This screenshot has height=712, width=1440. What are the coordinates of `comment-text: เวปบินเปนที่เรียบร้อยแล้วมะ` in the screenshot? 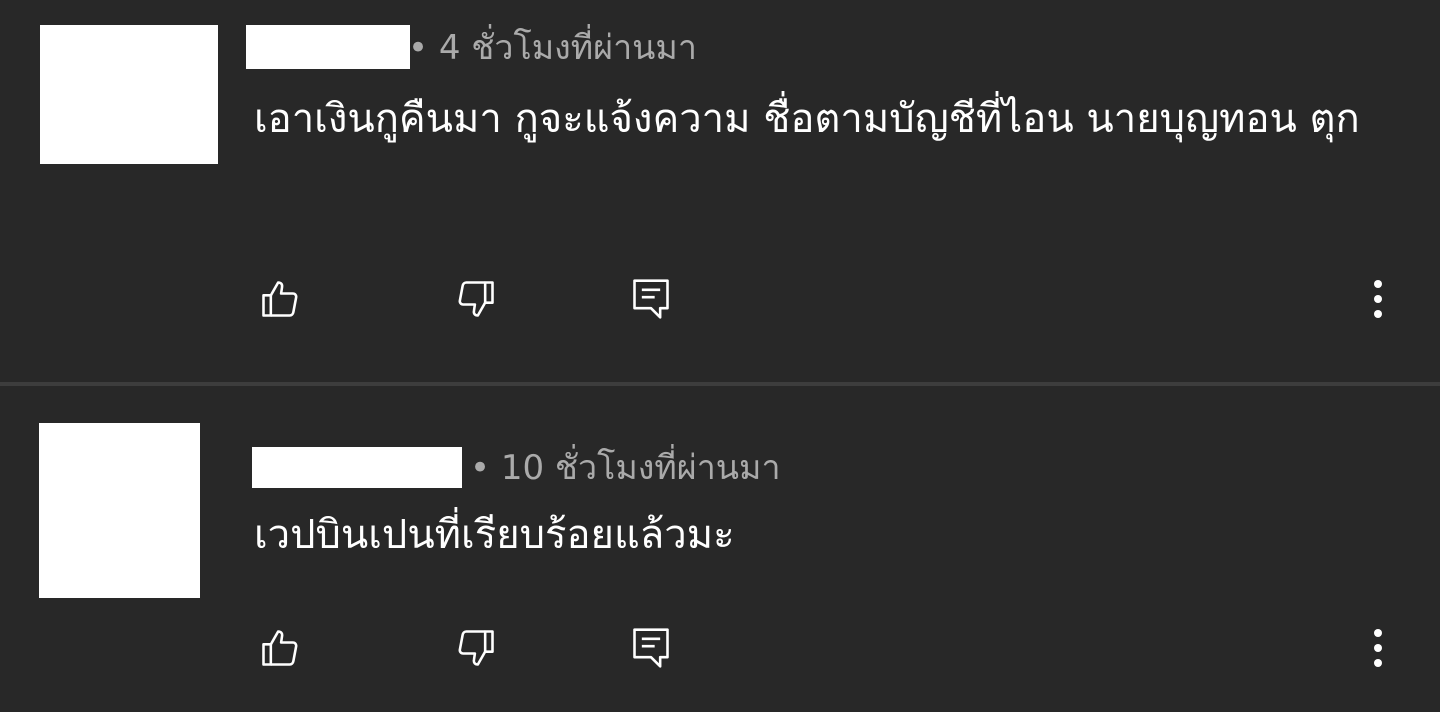 It's located at (494, 535).